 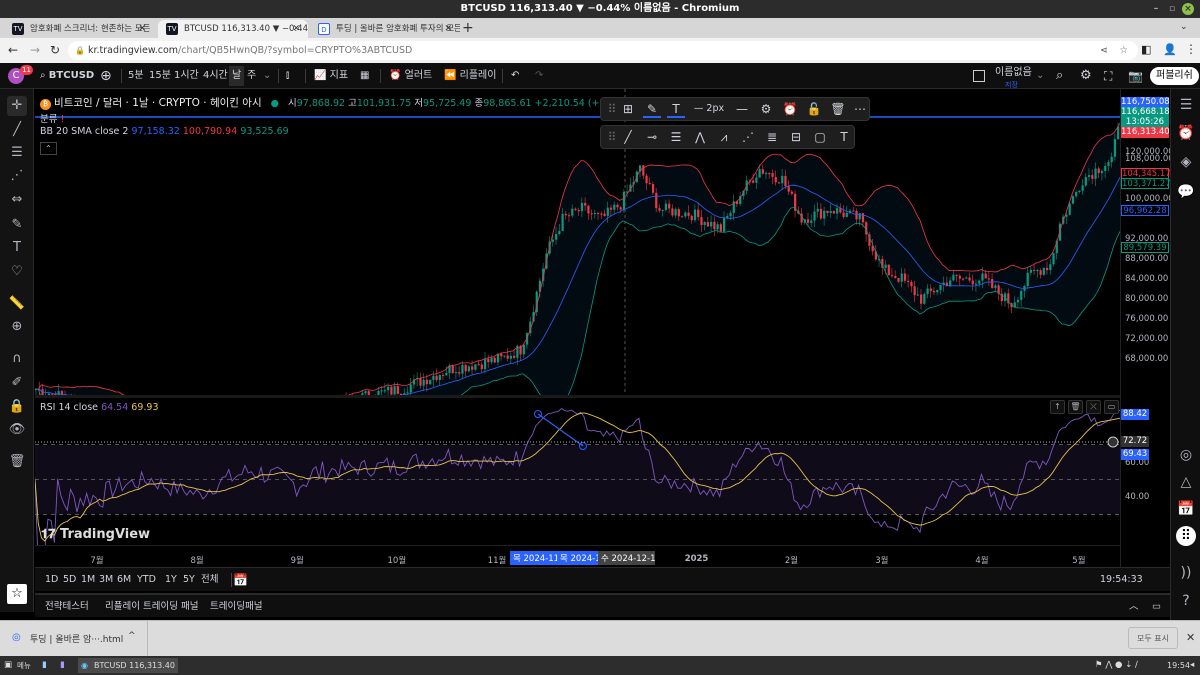 I want to click on crosshair-tool-icon: ✛, so click(x=17, y=106).